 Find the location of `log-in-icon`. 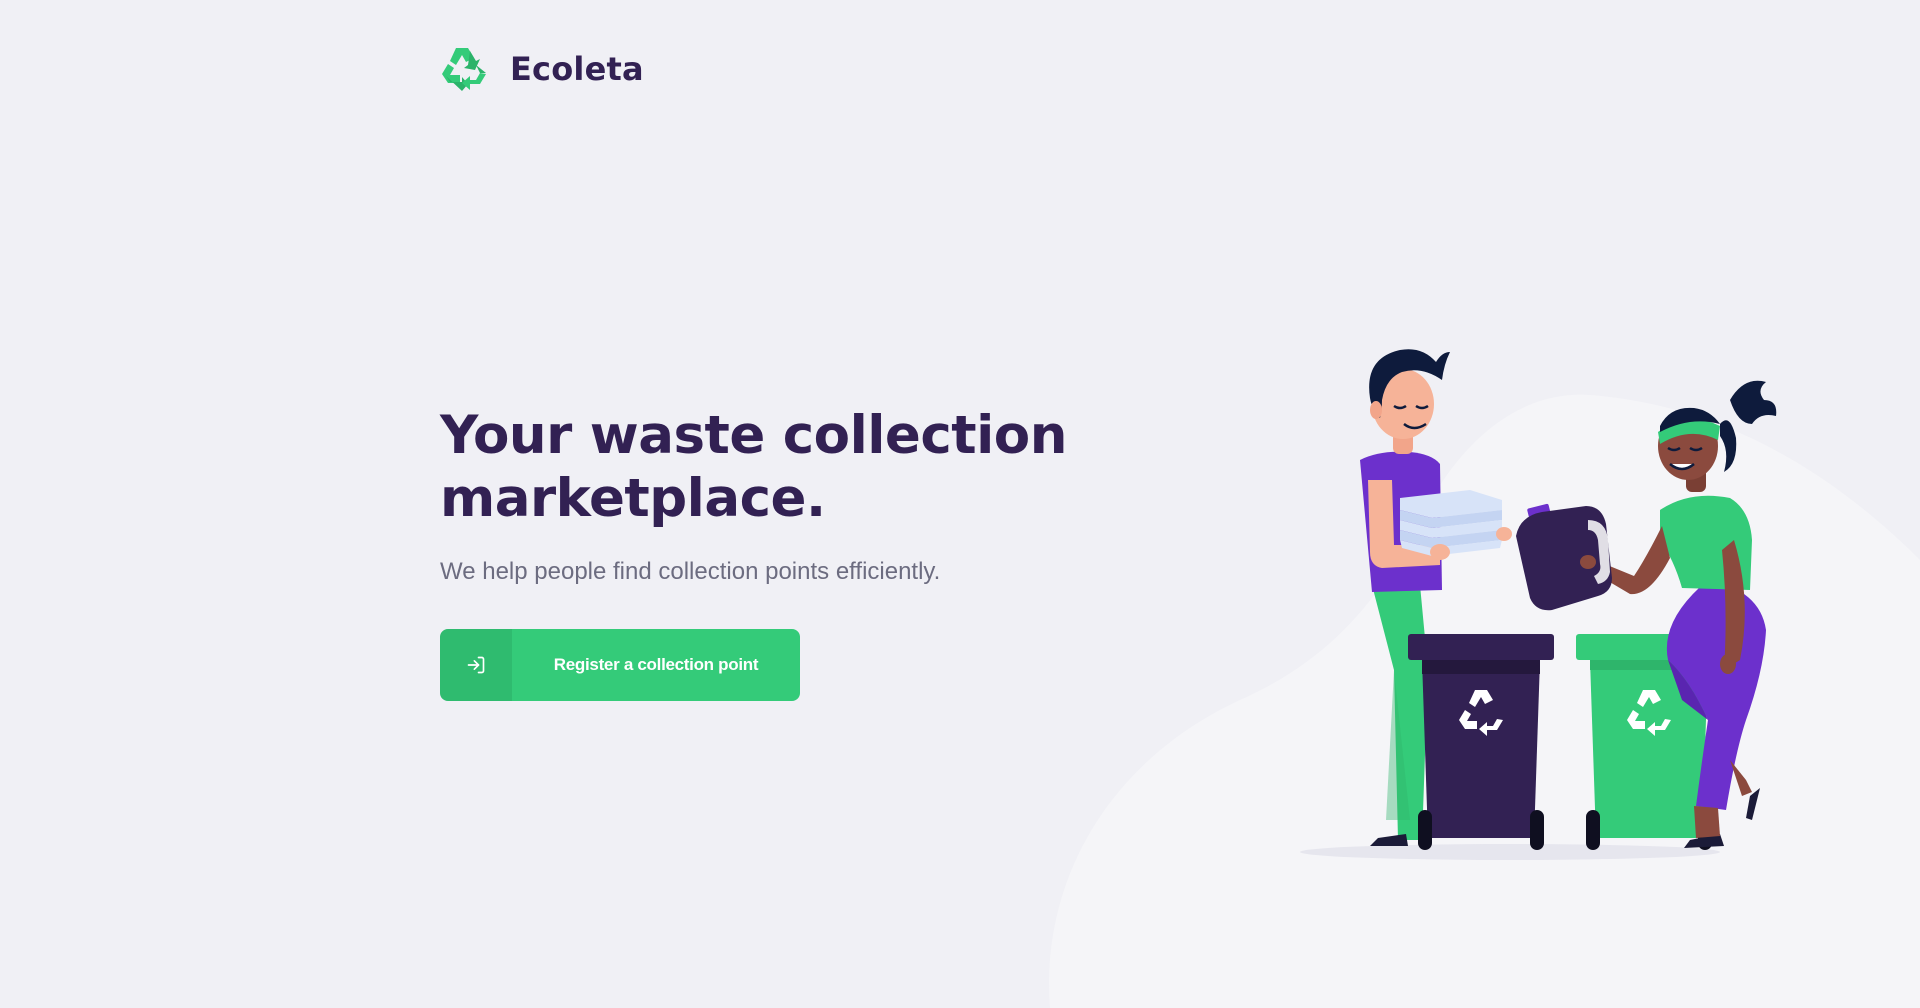

log-in-icon is located at coordinates (476, 665).